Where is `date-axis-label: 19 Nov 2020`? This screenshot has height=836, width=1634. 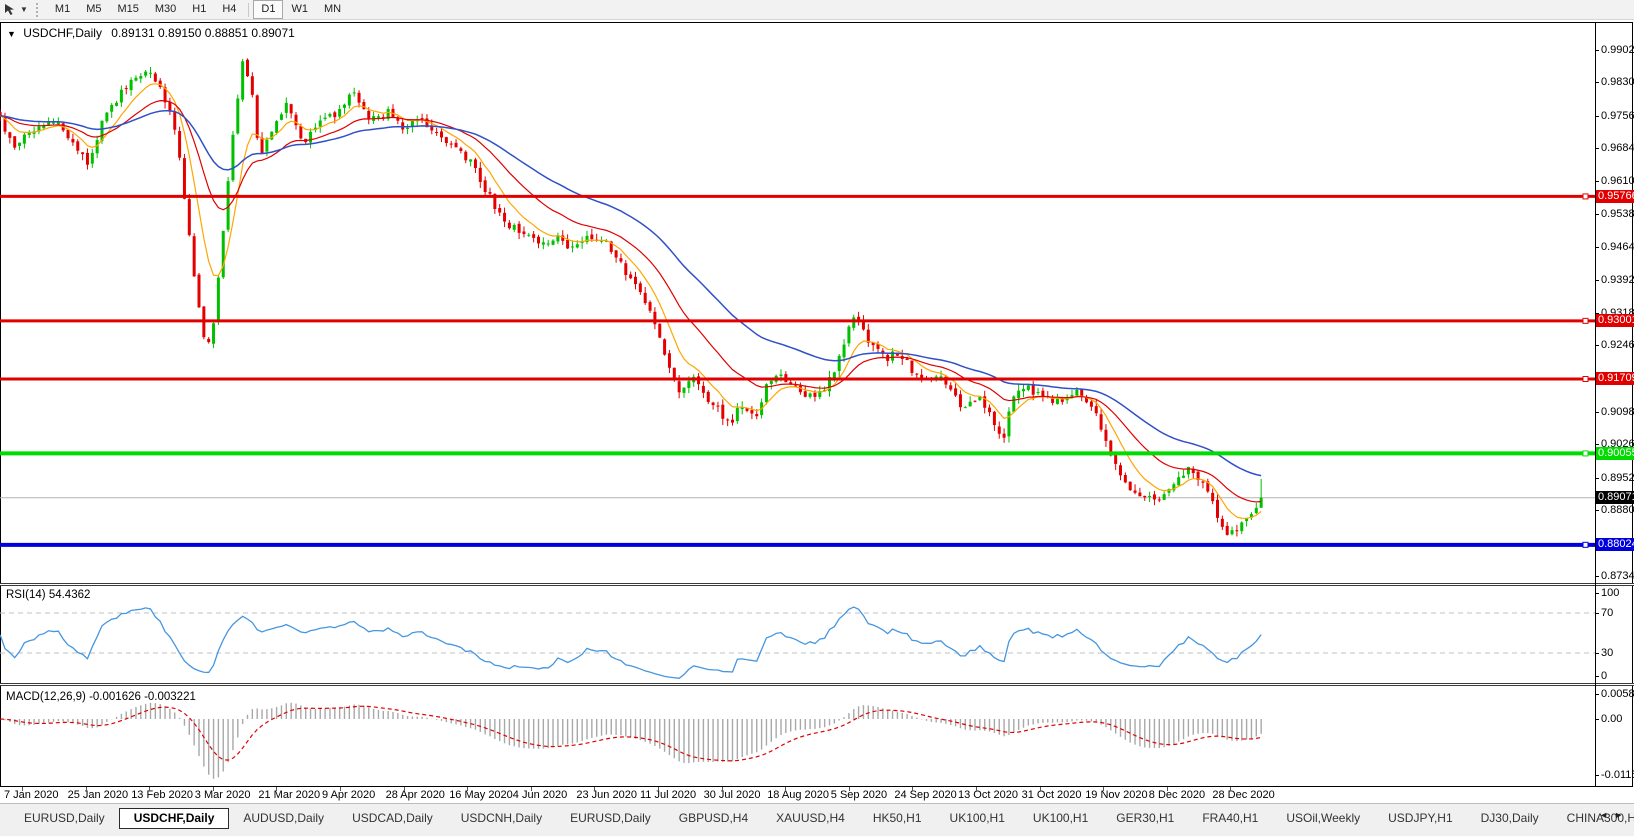
date-axis-label: 19 Nov 2020 is located at coordinates (1116, 795).